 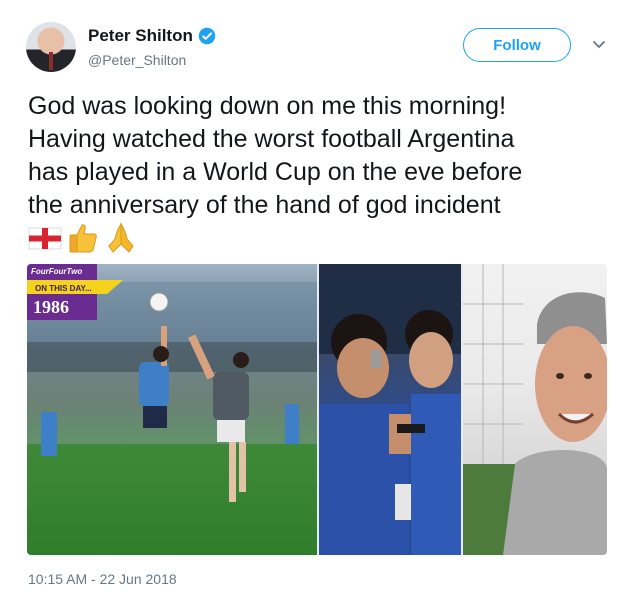 I want to click on england-flag-icon, so click(x=45, y=238).